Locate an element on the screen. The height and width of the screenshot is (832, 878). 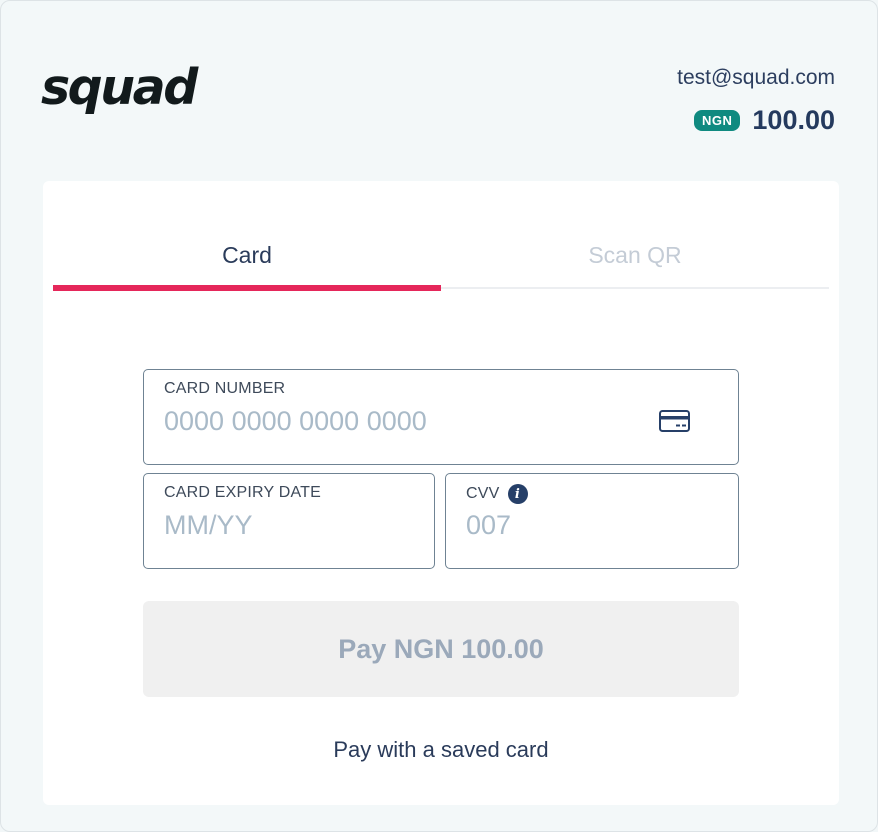
card-number-field: CARD NUMBER is located at coordinates (441, 417).